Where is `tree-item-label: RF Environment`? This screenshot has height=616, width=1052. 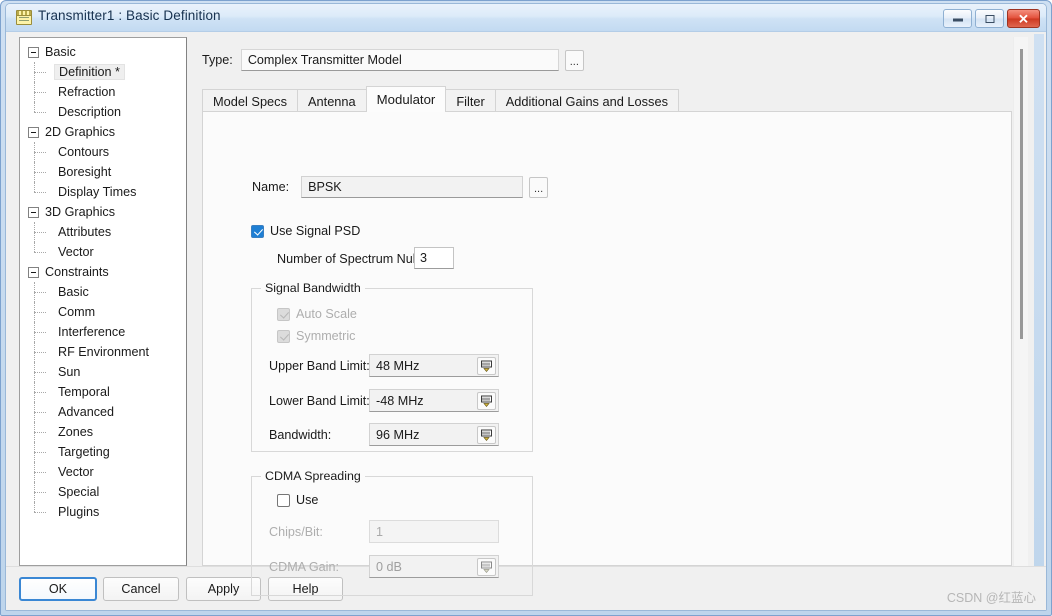 tree-item-label: RF Environment is located at coordinates (103, 352).